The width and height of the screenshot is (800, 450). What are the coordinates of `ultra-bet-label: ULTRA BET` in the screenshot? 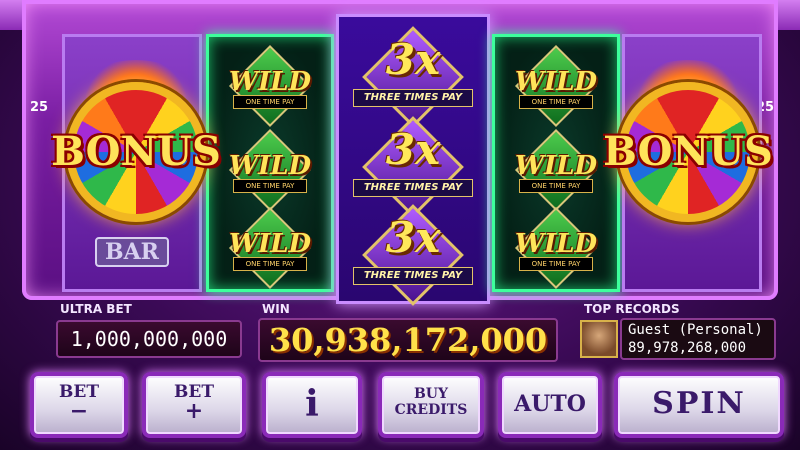 It's located at (96, 309).